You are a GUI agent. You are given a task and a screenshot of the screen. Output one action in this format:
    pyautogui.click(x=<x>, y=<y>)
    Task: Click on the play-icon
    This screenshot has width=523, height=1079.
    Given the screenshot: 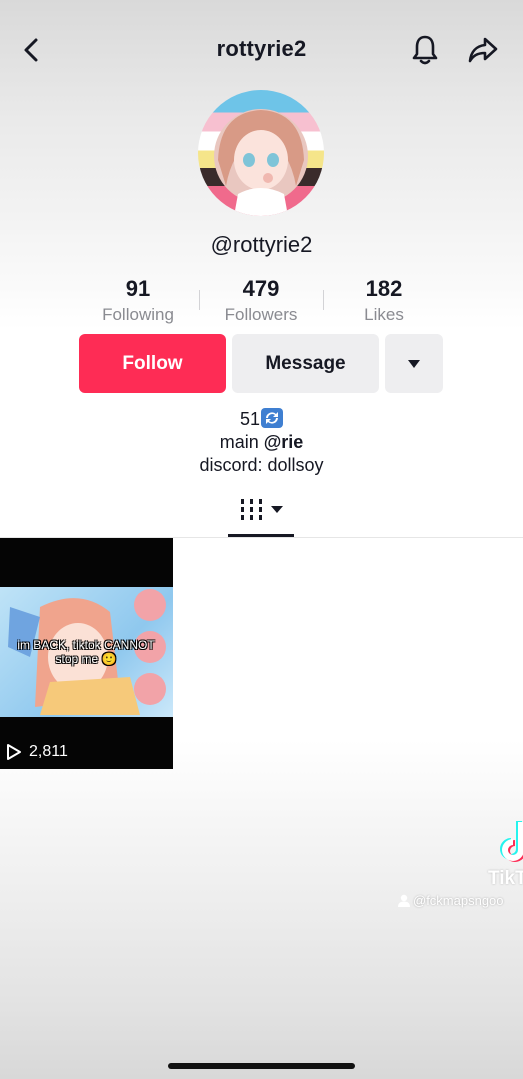 What is the action you would take?
    pyautogui.click(x=14, y=752)
    